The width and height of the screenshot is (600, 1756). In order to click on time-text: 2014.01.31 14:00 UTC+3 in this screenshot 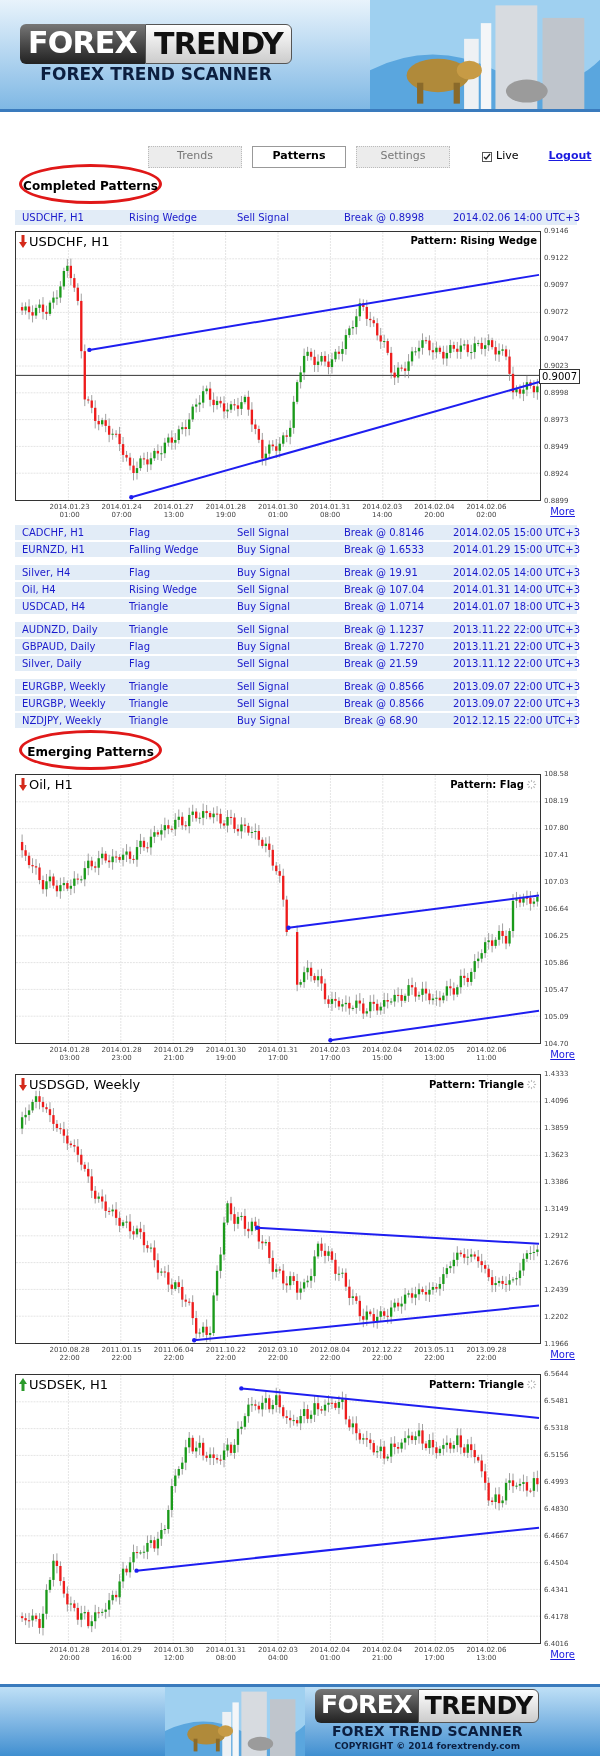, I will do `click(516, 590)`.